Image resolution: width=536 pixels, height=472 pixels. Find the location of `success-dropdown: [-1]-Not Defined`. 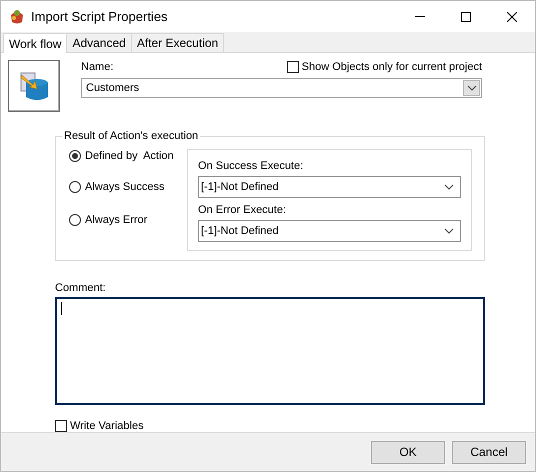

success-dropdown: [-1]-Not Defined is located at coordinates (329, 187).